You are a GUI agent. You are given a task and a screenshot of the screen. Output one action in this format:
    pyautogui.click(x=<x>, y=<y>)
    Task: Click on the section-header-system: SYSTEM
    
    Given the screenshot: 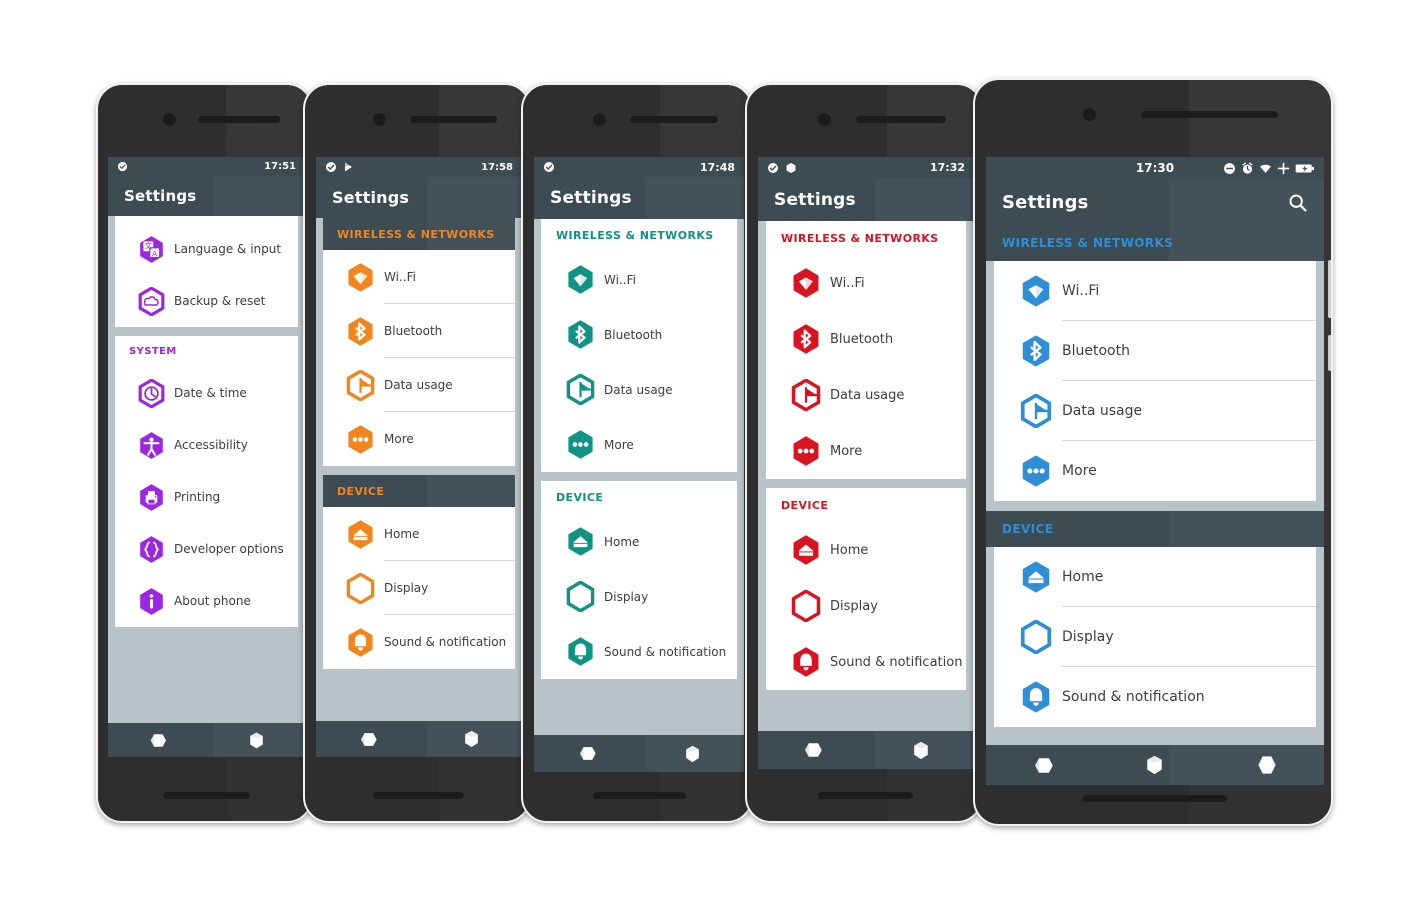 What is the action you would take?
    pyautogui.click(x=206, y=351)
    